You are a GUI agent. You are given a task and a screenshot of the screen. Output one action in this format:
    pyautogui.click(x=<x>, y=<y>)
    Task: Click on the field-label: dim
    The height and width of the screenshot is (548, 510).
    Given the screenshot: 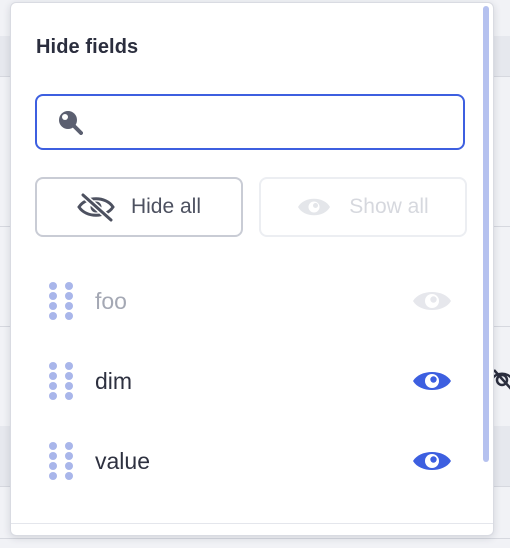 What is the action you would take?
    pyautogui.click(x=114, y=380)
    